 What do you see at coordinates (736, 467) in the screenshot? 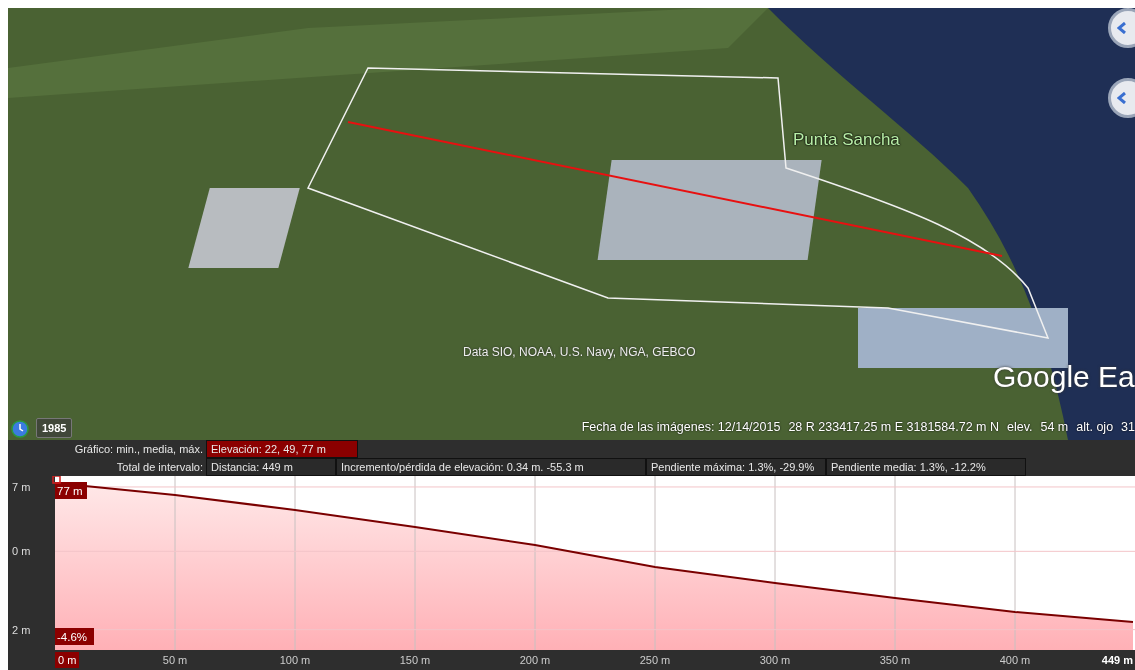
I see `stat-field: Pendiente máxima: 1.3%, -29.9%` at bounding box center [736, 467].